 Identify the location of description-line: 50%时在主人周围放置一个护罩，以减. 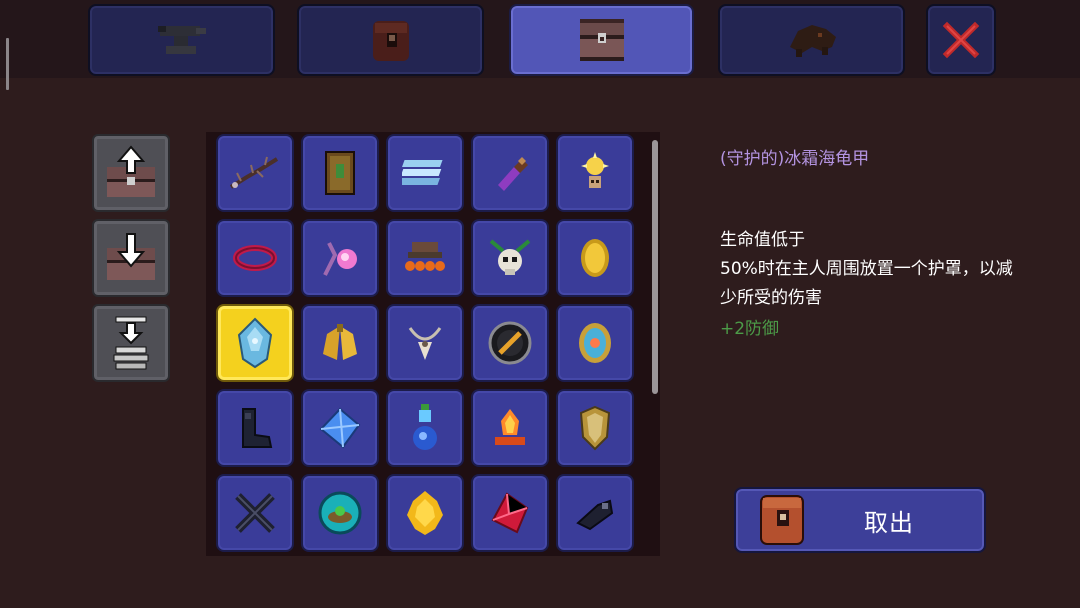
(866, 269).